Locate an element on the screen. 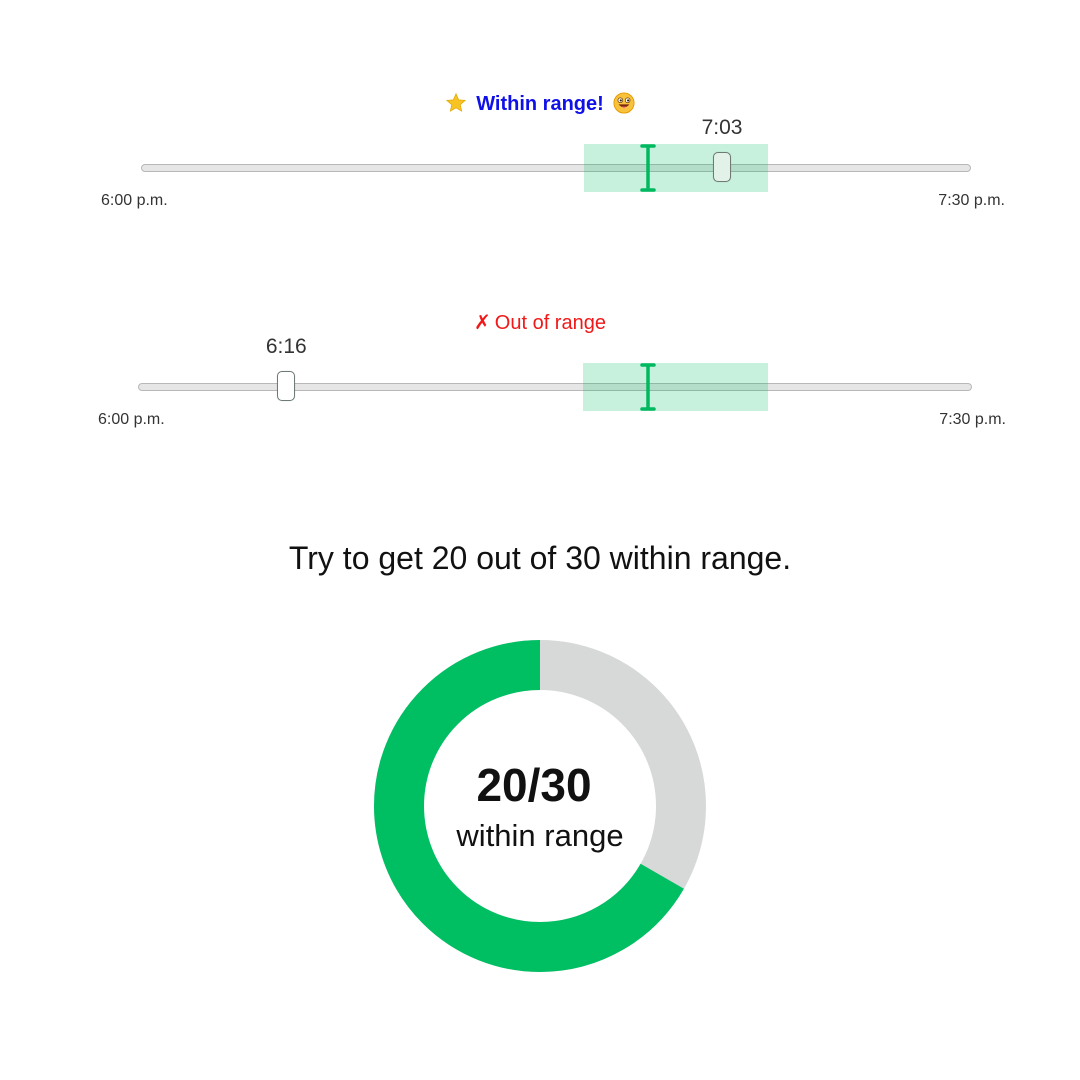 This screenshot has width=1080, height=1080. status-out-of-range: ✗ Out of range is located at coordinates (540, 323).